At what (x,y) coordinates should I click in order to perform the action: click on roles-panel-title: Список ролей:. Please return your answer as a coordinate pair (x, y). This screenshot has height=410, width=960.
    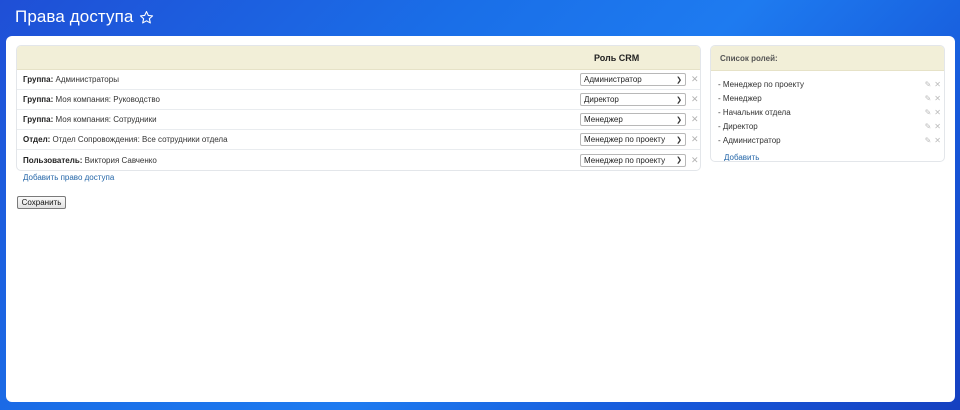
    Looking at the image, I should click on (827, 58).